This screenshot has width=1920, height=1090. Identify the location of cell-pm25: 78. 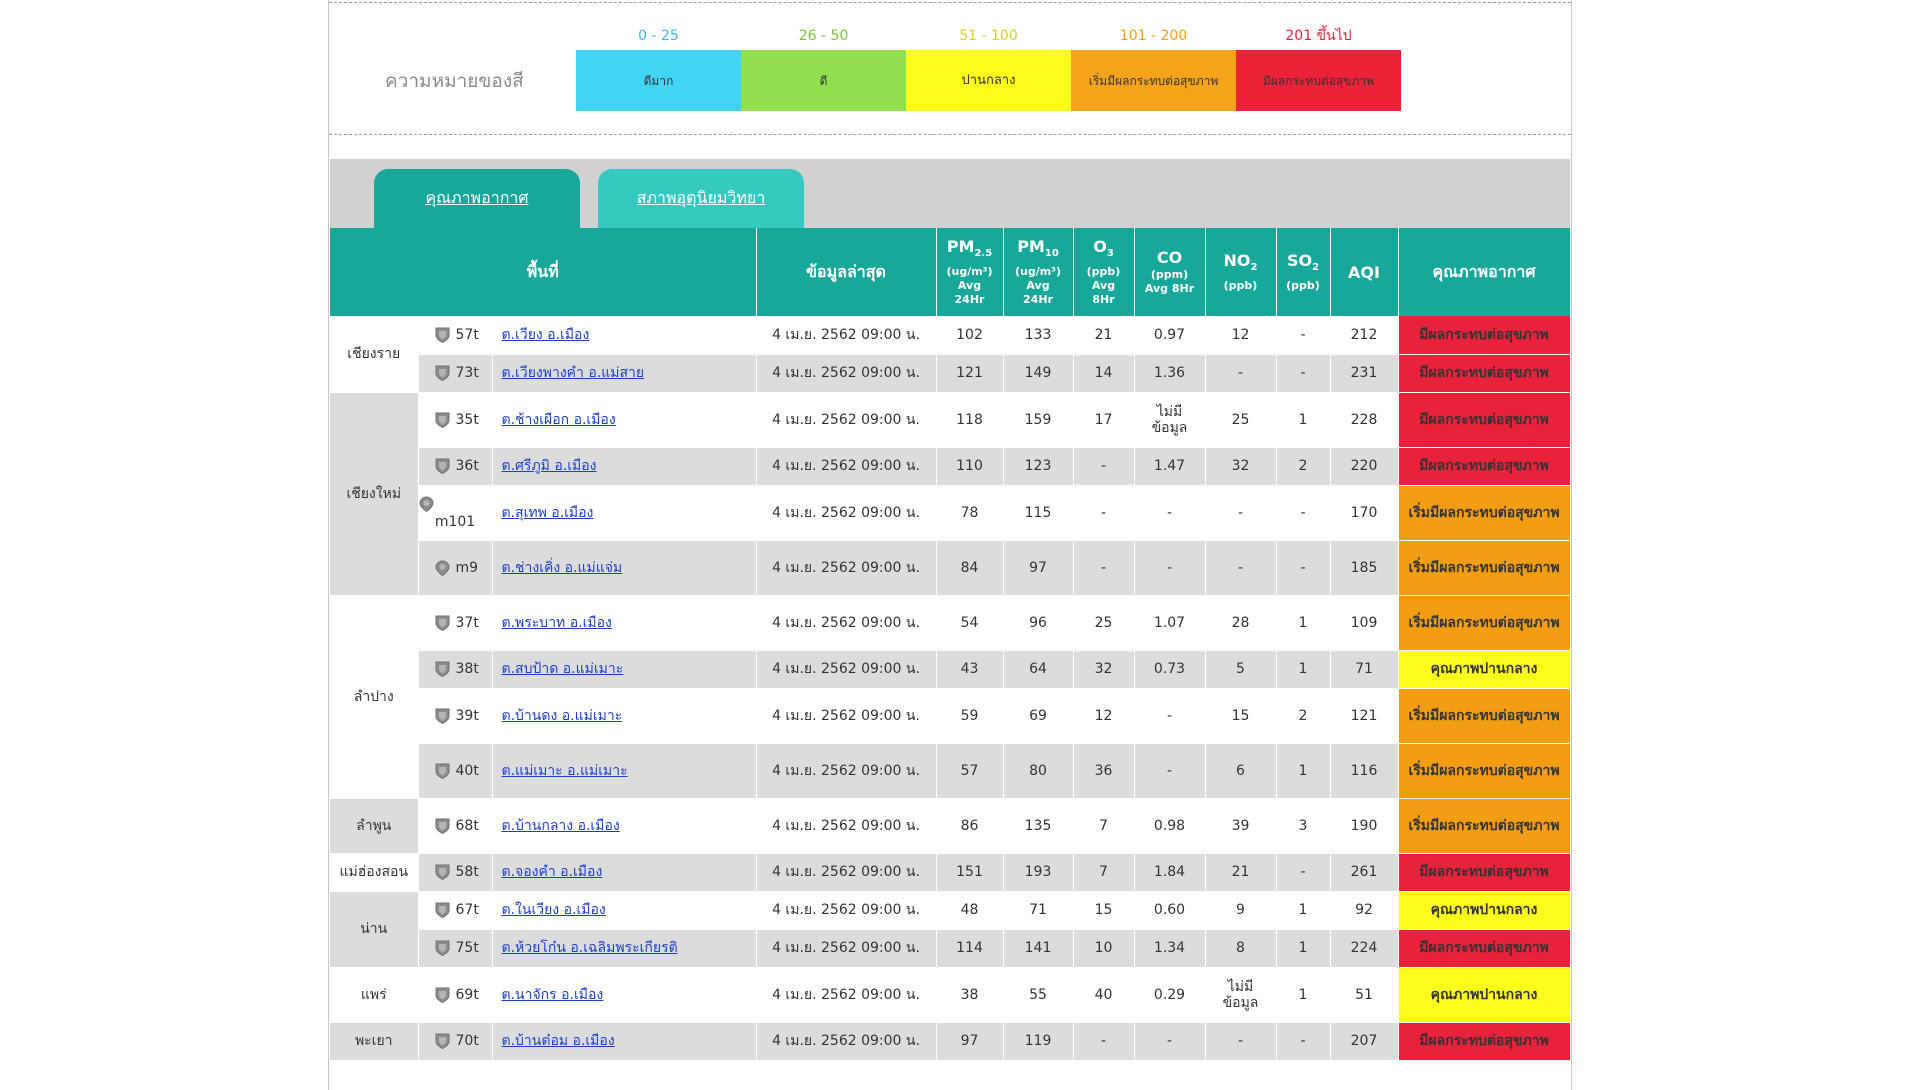
(970, 513).